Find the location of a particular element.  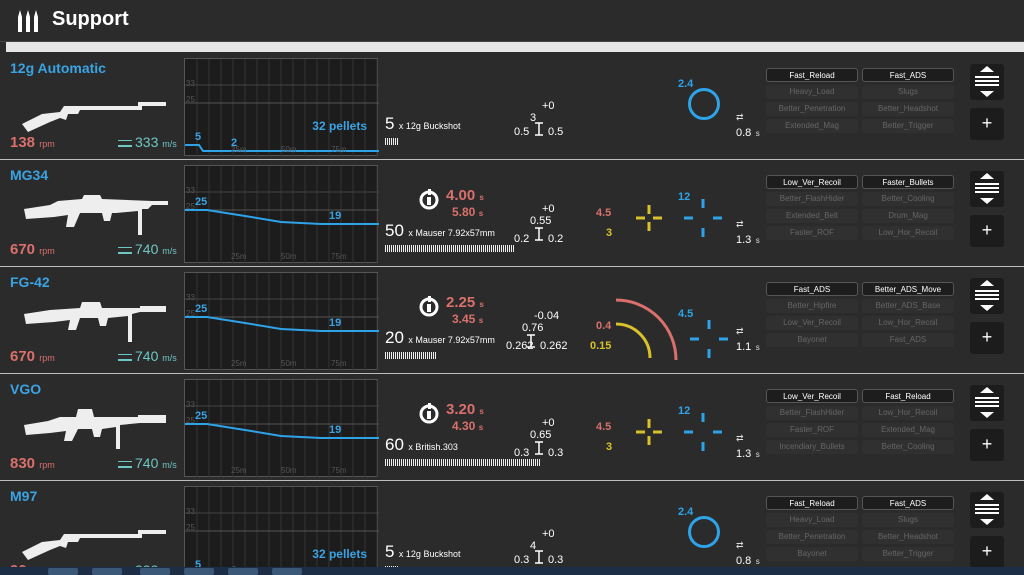

upgrade-button: Better_ADS_Base is located at coordinates (908, 306).